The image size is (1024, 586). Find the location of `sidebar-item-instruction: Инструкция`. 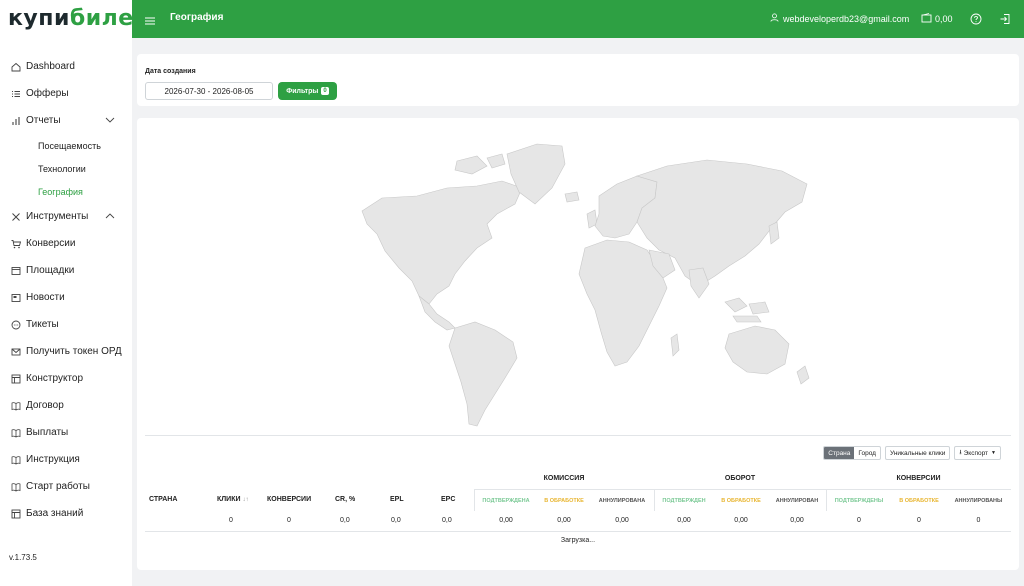

sidebar-item-instruction: Инструкция is located at coordinates (66, 459).